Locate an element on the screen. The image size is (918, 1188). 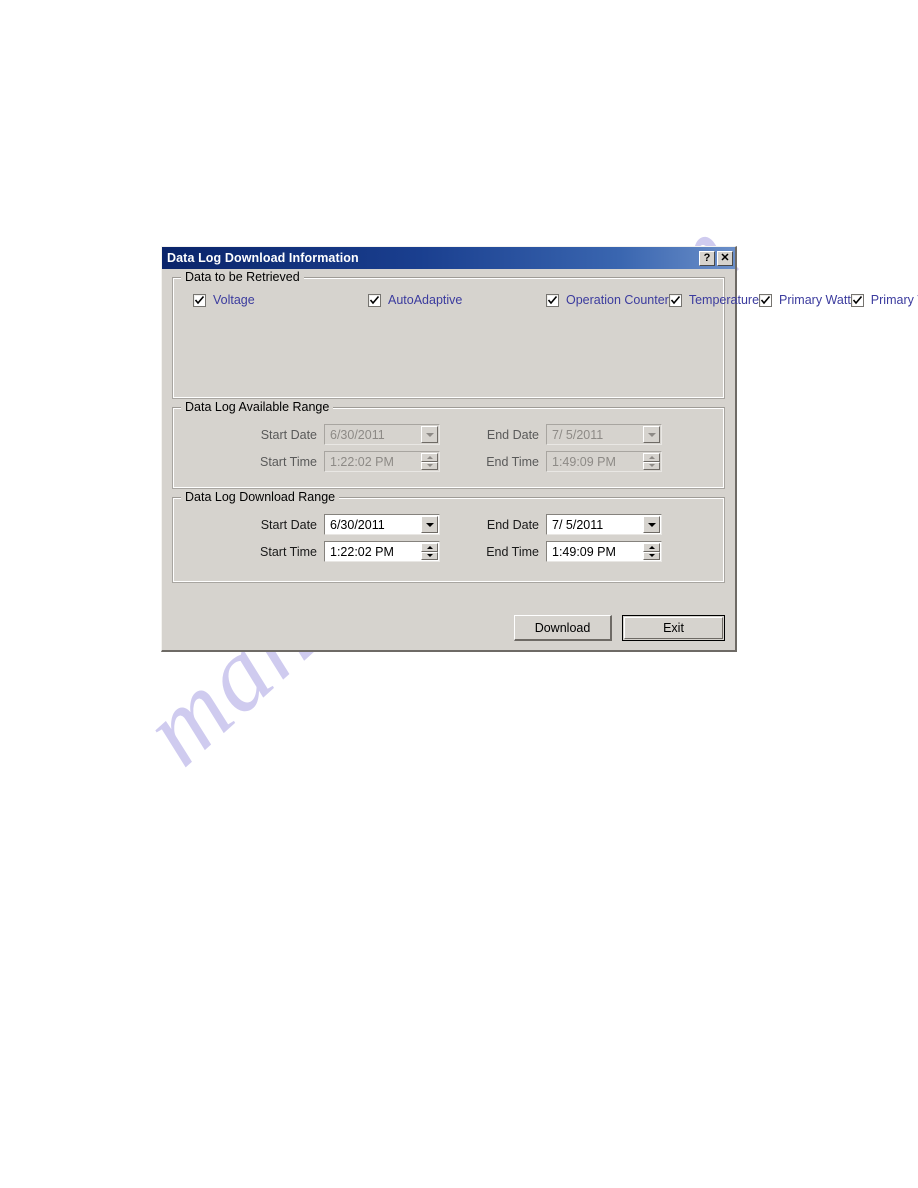
available-end-date-value: 7/ 5/2011 is located at coordinates (578, 434).